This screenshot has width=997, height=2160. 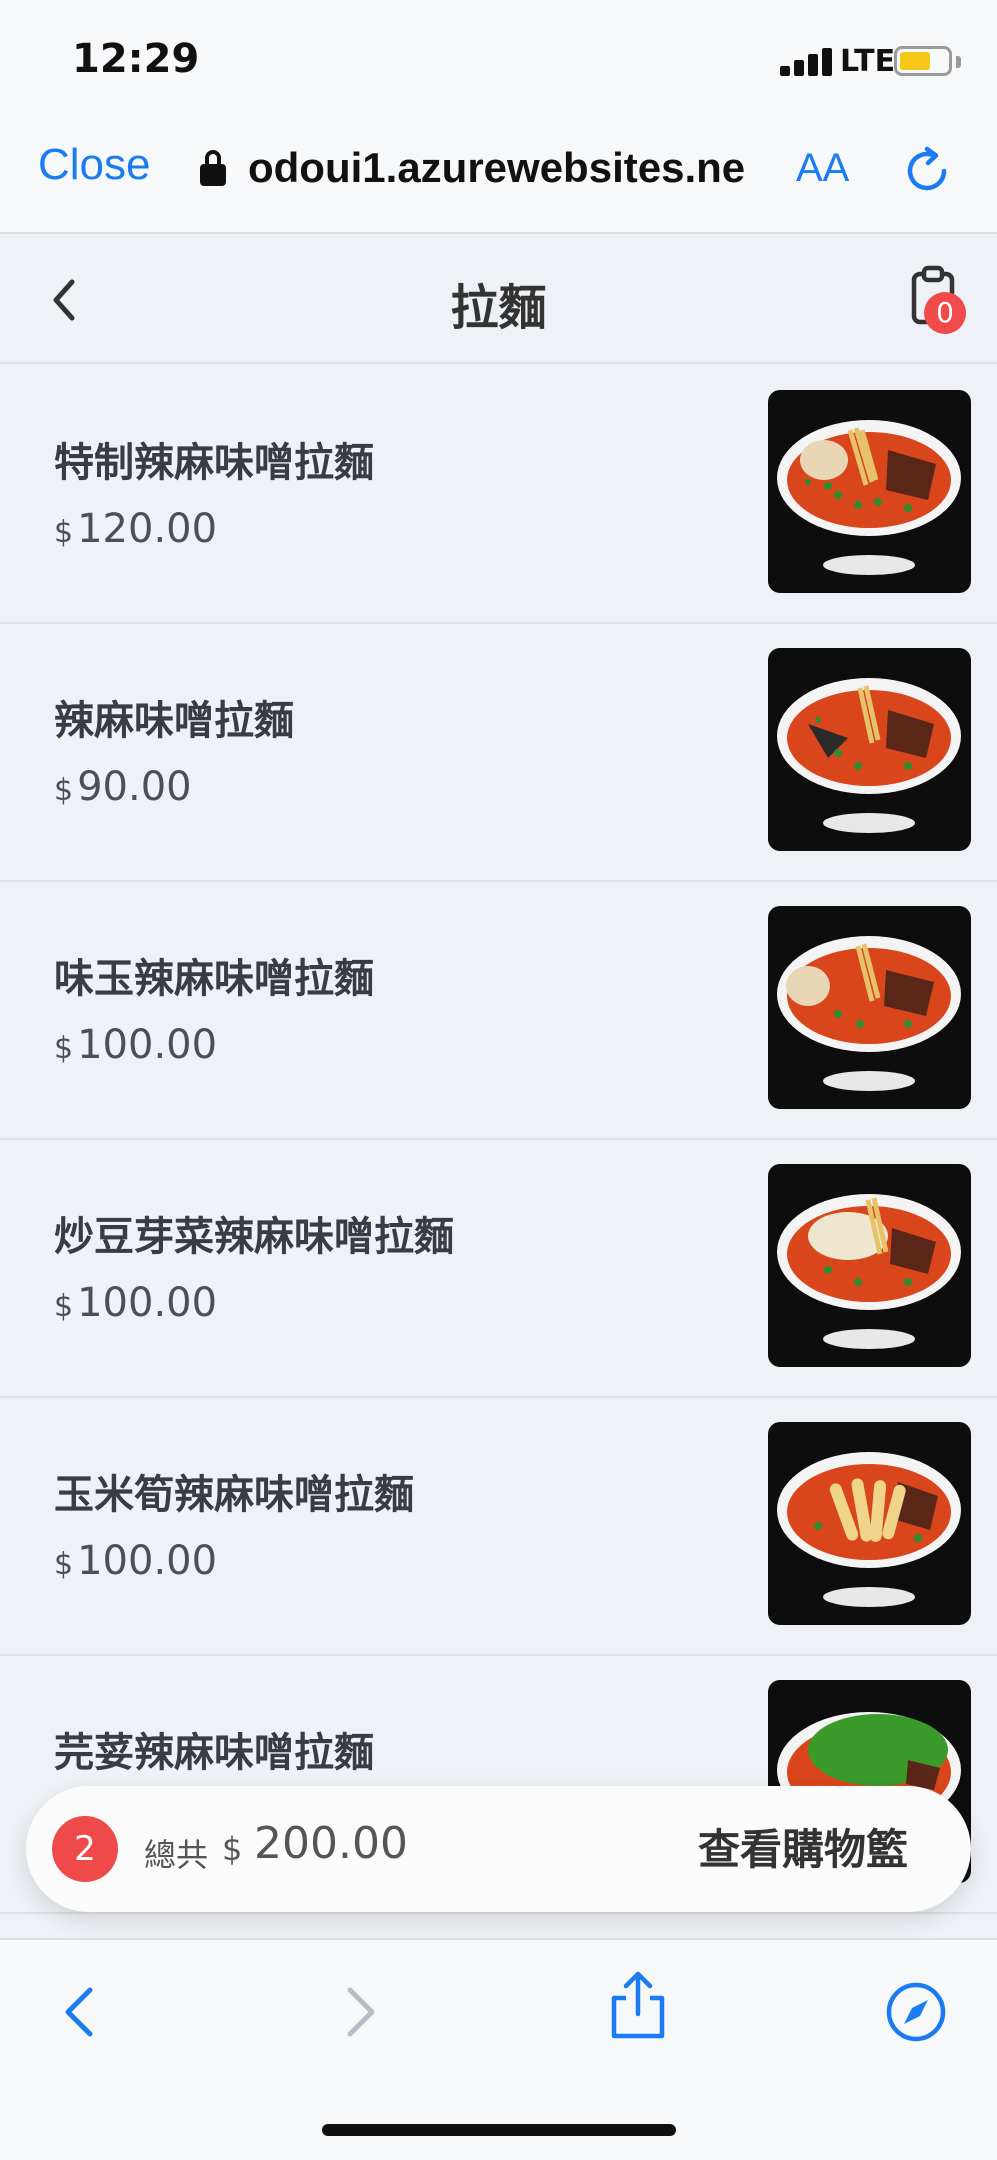 What do you see at coordinates (85, 1849) in the screenshot?
I see `cart-item-count-badge: 2` at bounding box center [85, 1849].